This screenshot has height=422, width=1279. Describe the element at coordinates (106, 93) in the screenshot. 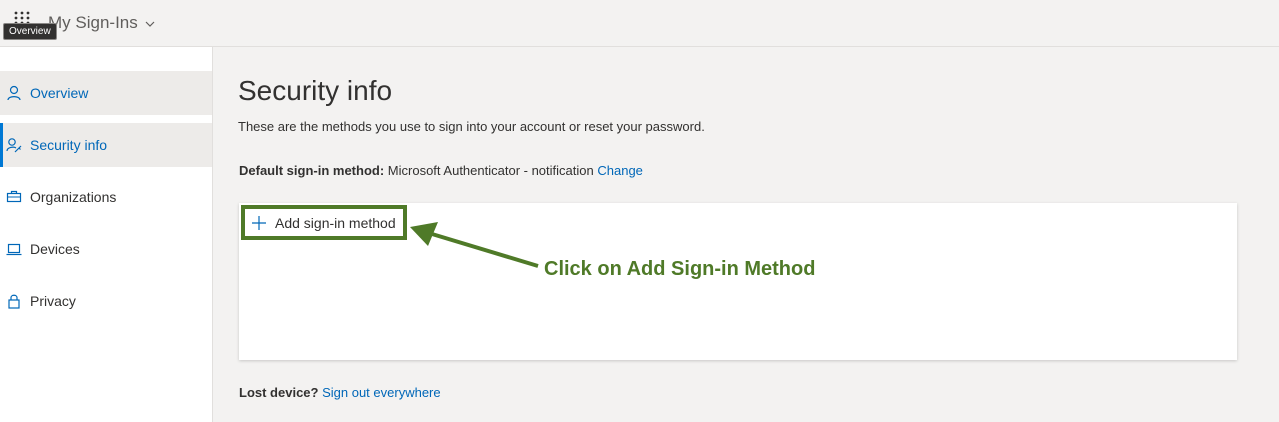

I see `sidebar-item-overview: Overview` at that location.